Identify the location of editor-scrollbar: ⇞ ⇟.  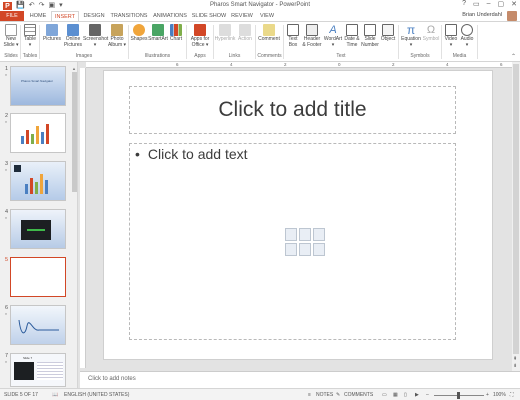
(516, 217).